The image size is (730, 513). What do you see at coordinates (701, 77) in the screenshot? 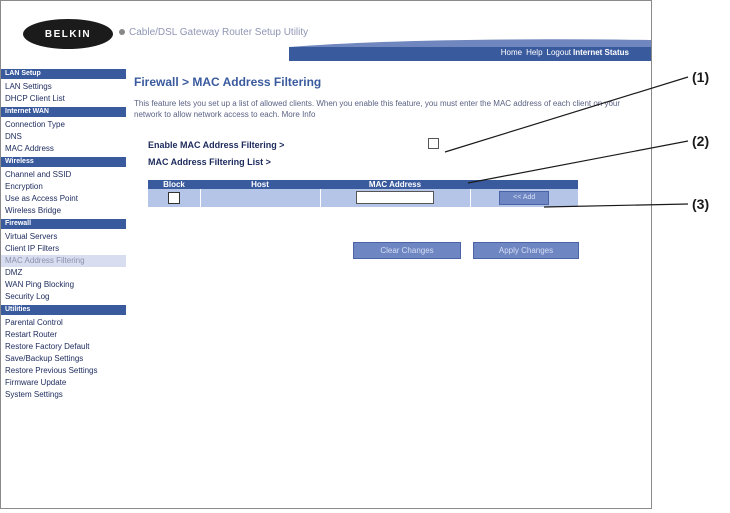
I see `callout-label-1: (1)` at bounding box center [701, 77].